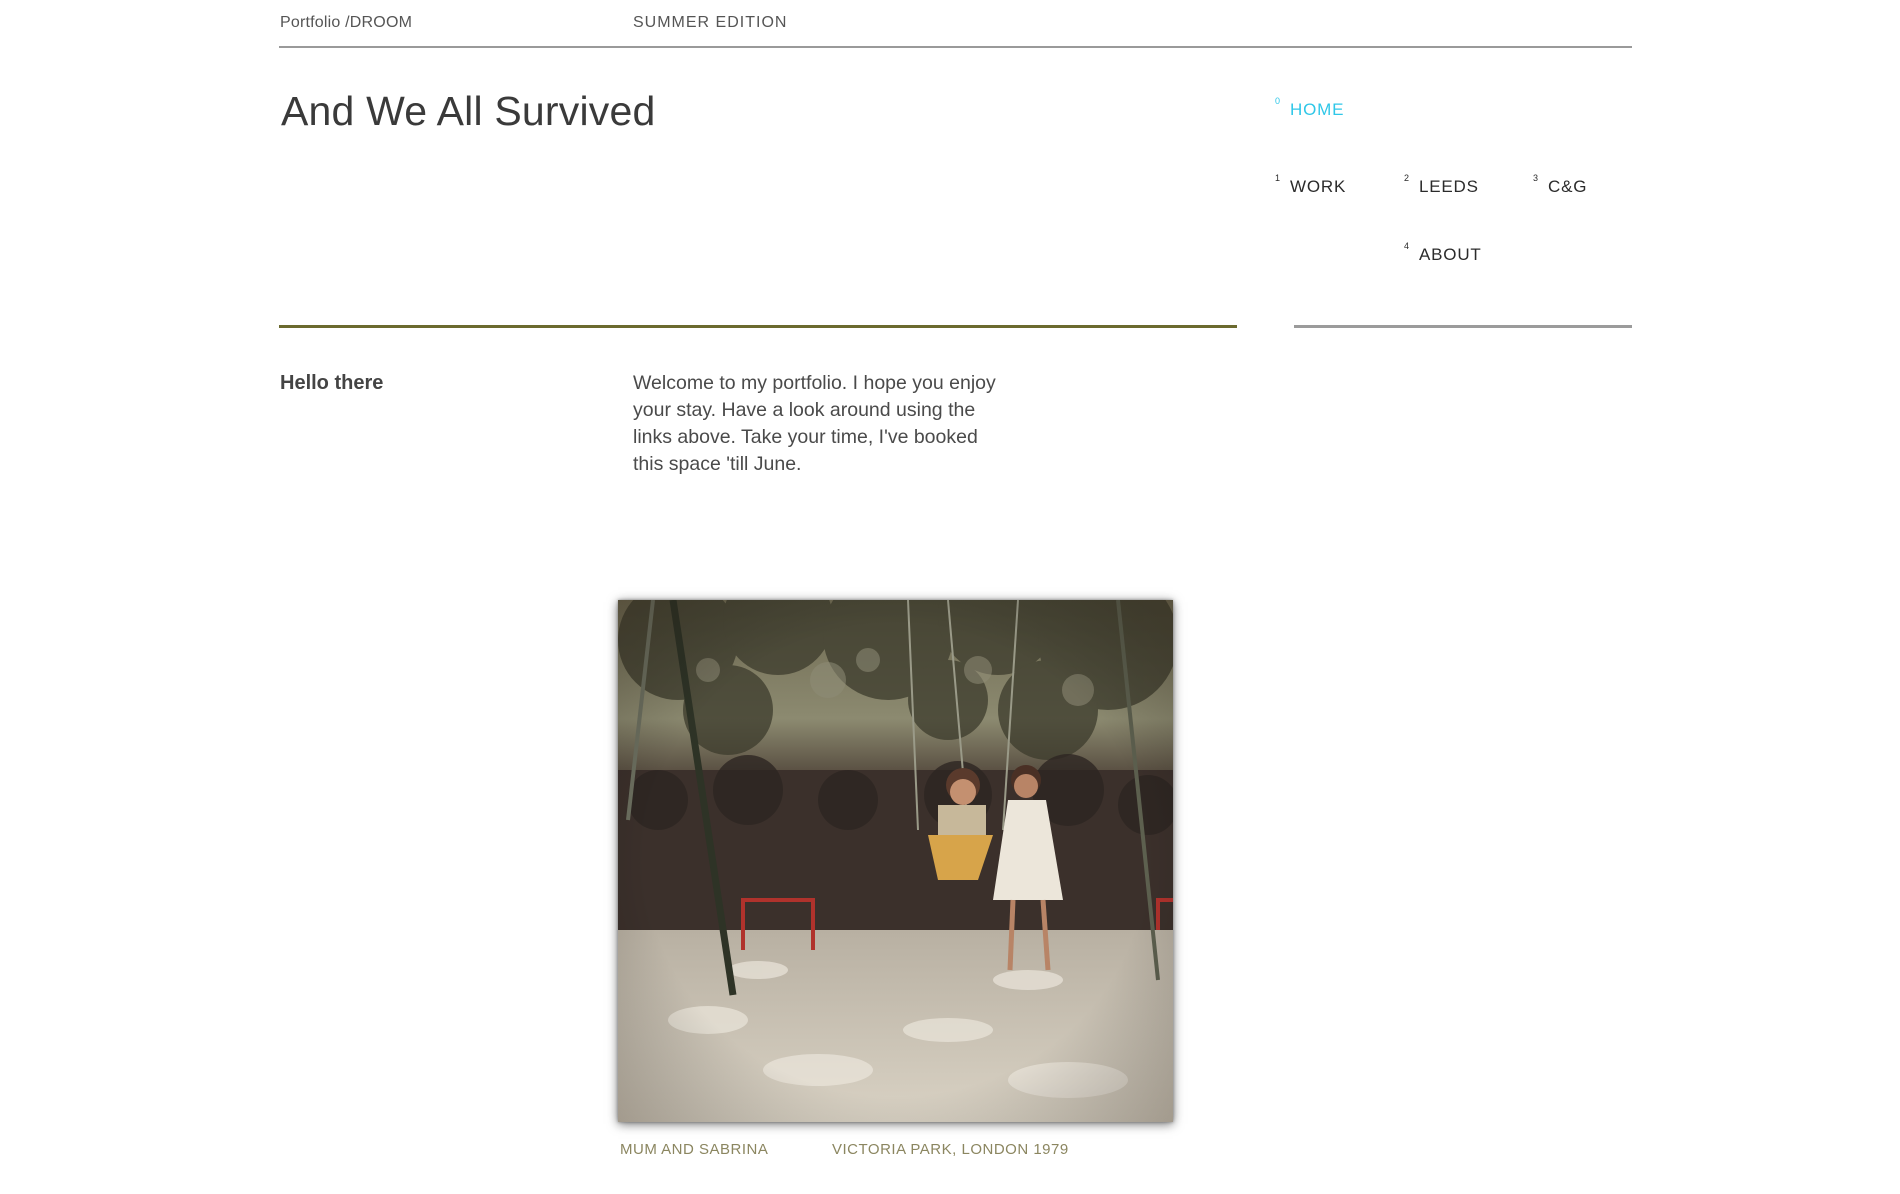 The height and width of the screenshot is (1194, 1900). What do you see at coordinates (758, 326) in the screenshot?
I see `content-divider` at bounding box center [758, 326].